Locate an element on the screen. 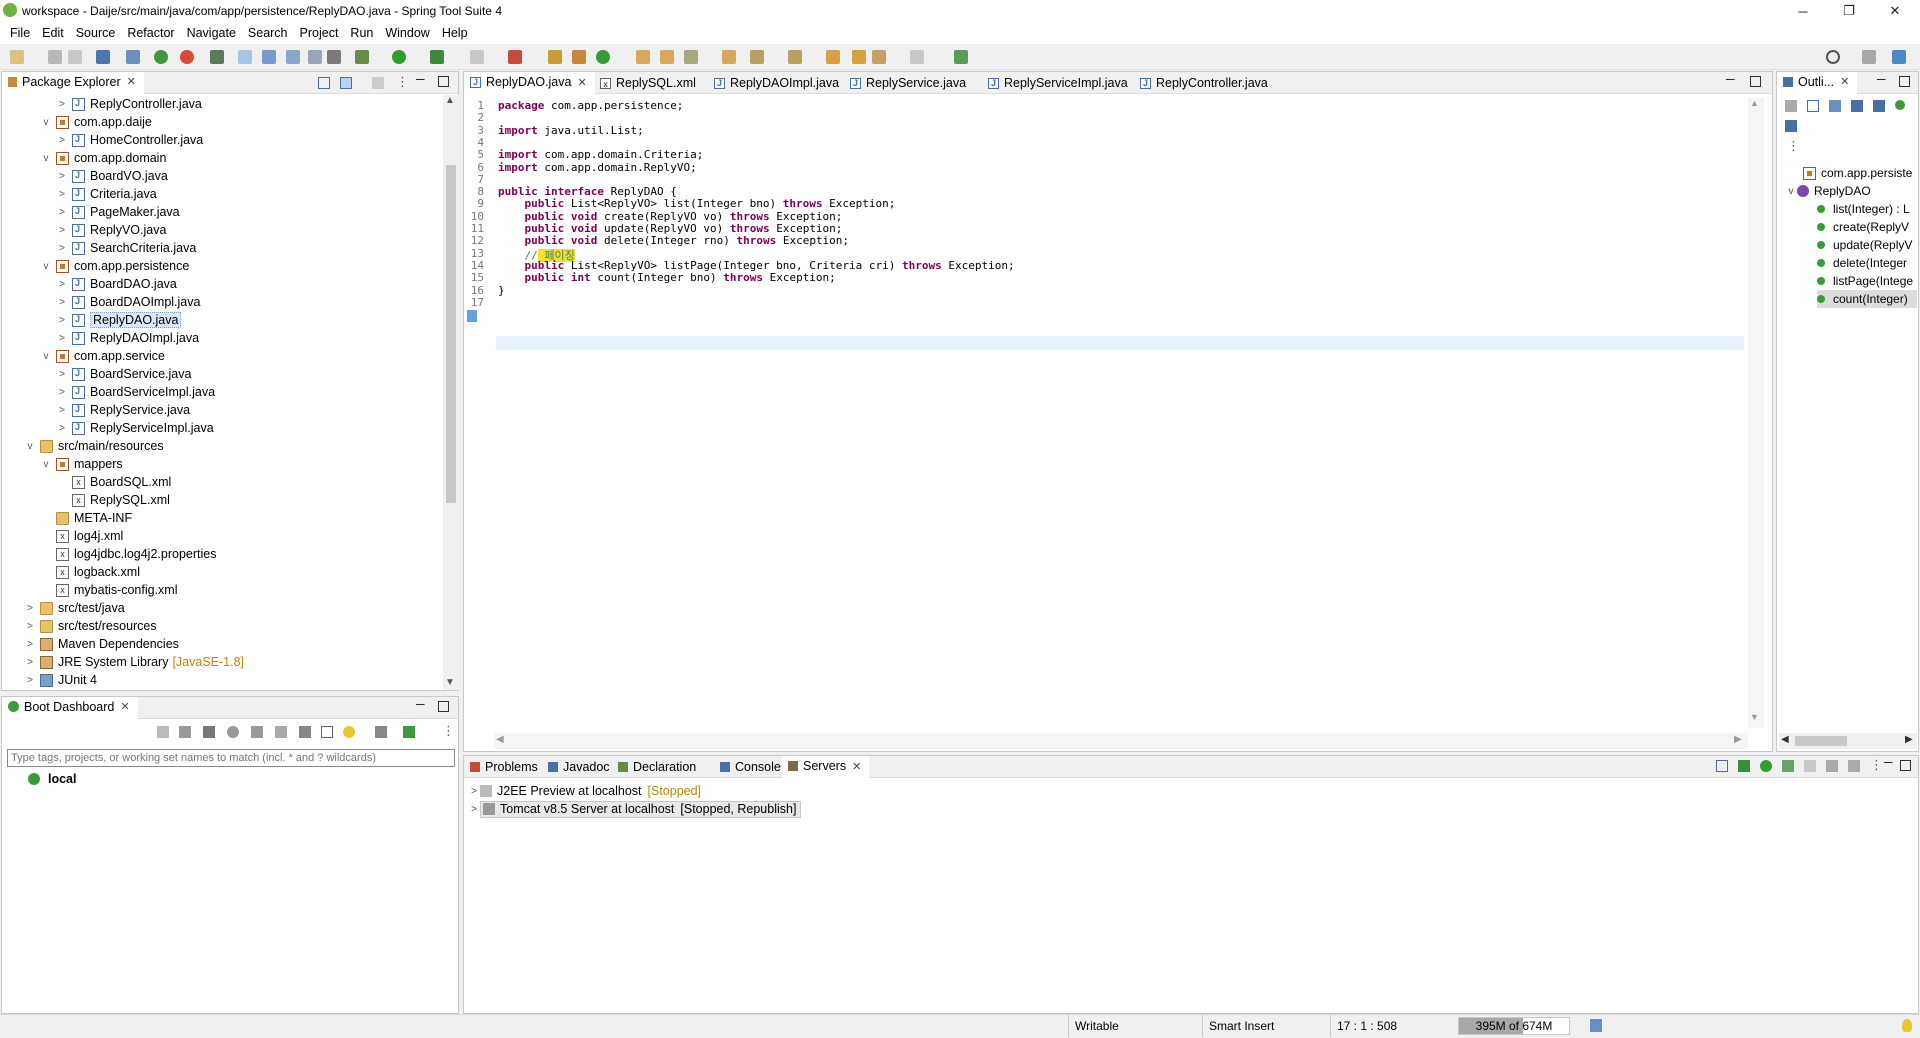  editor-vertical-scrollbar: ▲ ▼ is located at coordinates (1756, 413).